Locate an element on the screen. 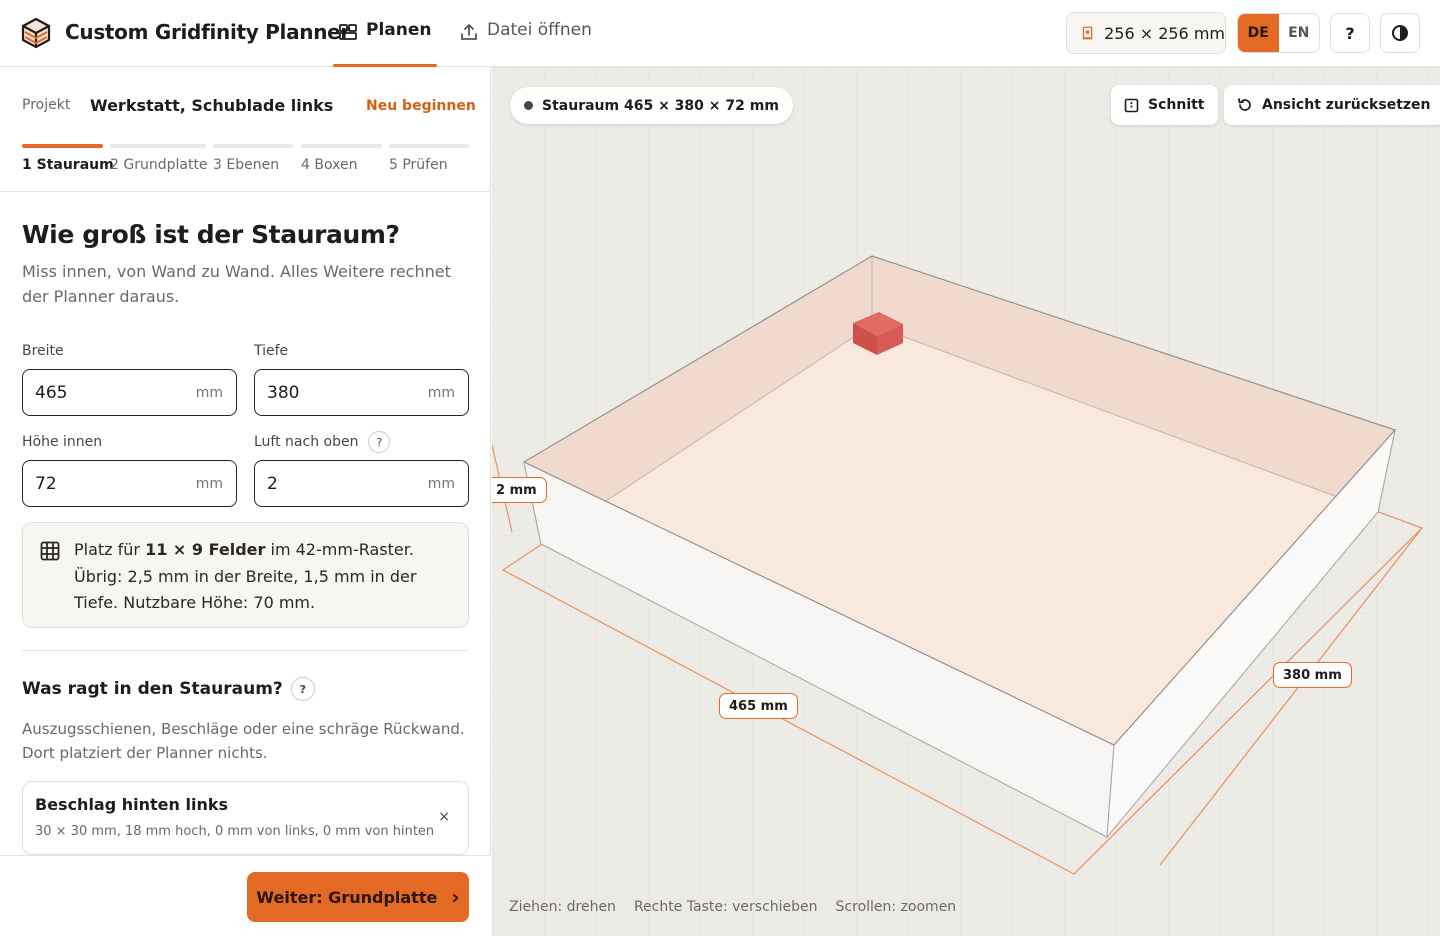 The height and width of the screenshot is (936, 1440). printer-size-button: 256 × 256 mm is located at coordinates (1146, 33).